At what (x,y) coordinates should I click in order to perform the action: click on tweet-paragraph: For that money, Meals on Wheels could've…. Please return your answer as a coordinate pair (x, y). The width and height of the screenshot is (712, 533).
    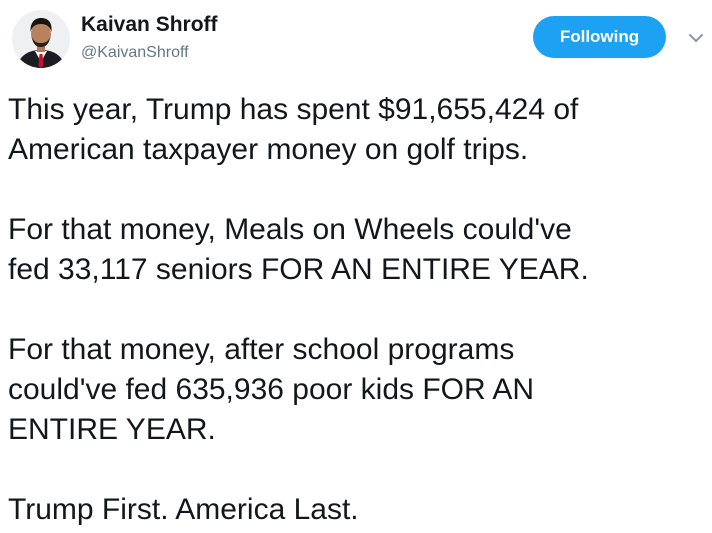
    Looking at the image, I should click on (298, 249).